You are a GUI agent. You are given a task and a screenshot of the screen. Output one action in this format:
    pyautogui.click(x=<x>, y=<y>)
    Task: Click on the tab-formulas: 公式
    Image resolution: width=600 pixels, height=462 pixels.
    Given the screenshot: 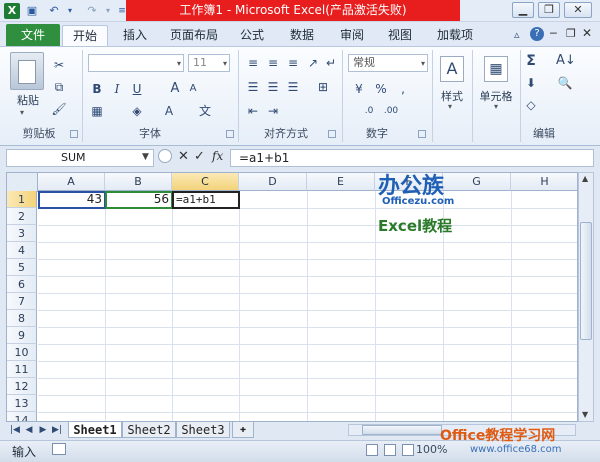 What is the action you would take?
    pyautogui.click(x=252, y=35)
    